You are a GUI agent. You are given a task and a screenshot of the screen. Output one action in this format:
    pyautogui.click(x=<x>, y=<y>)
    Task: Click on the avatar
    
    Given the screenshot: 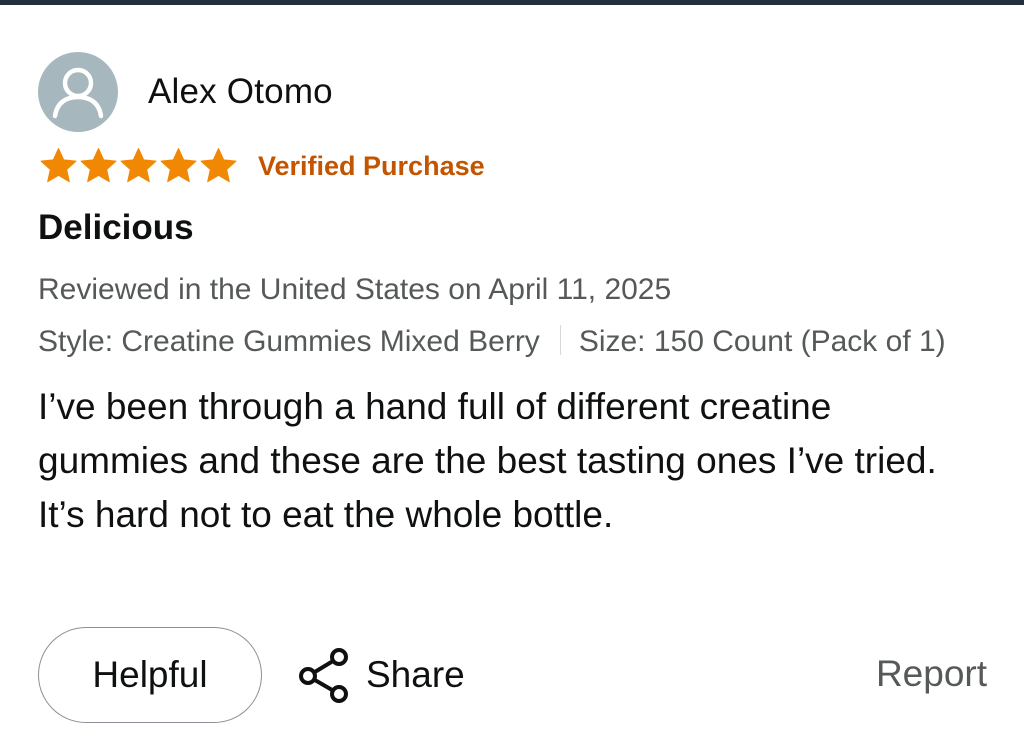 What is the action you would take?
    pyautogui.click(x=78, y=92)
    